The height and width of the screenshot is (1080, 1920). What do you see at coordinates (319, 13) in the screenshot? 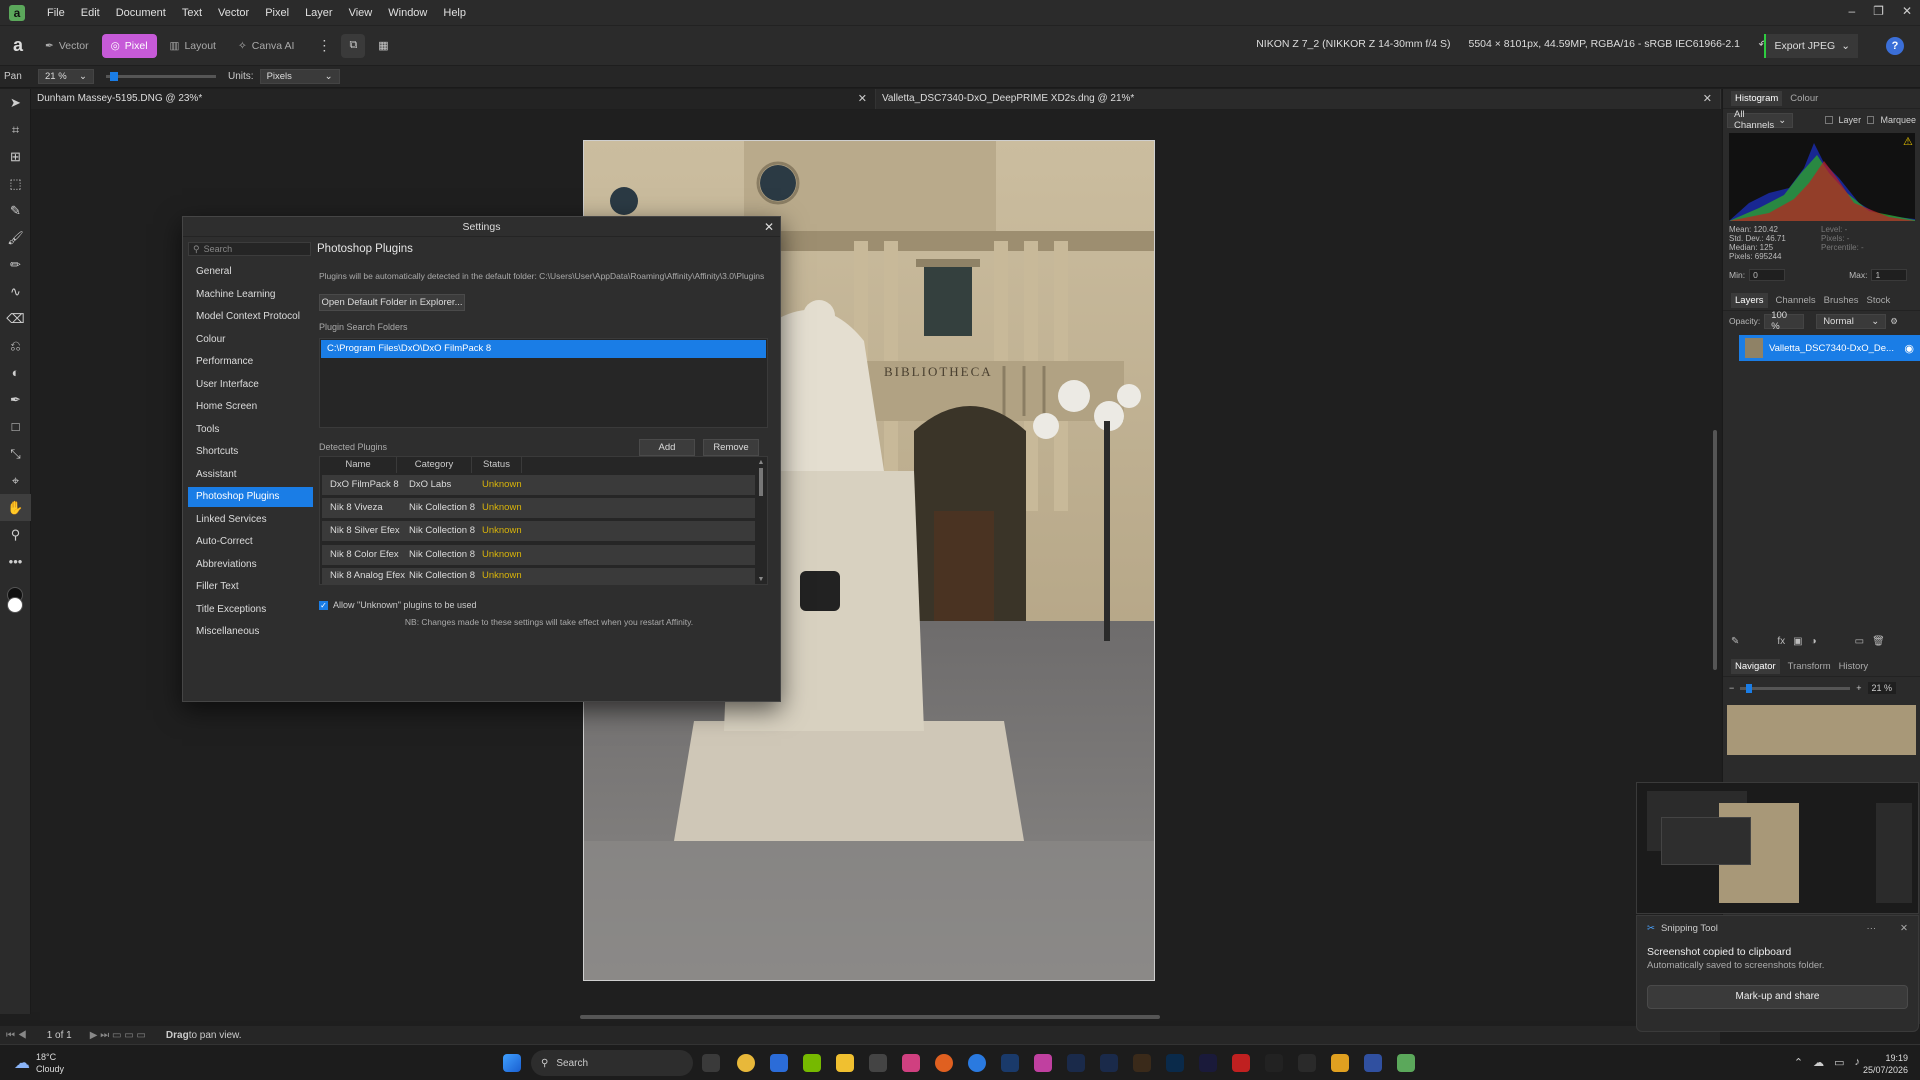
I see `menu-layer: Layer` at bounding box center [319, 13].